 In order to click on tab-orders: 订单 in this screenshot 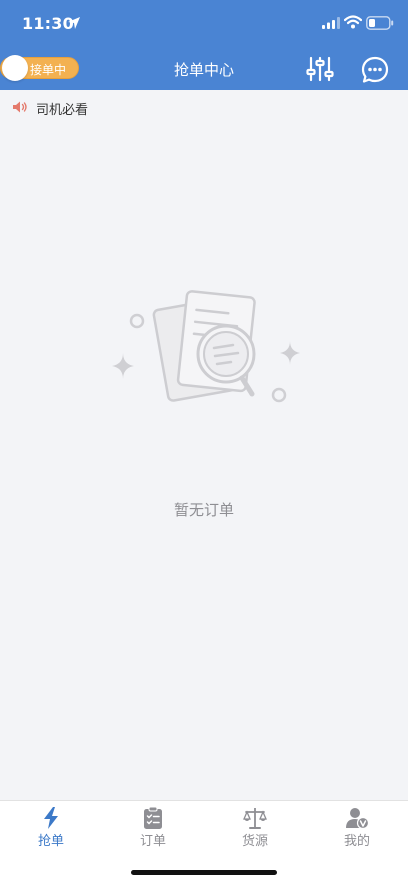, I will do `click(153, 831)`.